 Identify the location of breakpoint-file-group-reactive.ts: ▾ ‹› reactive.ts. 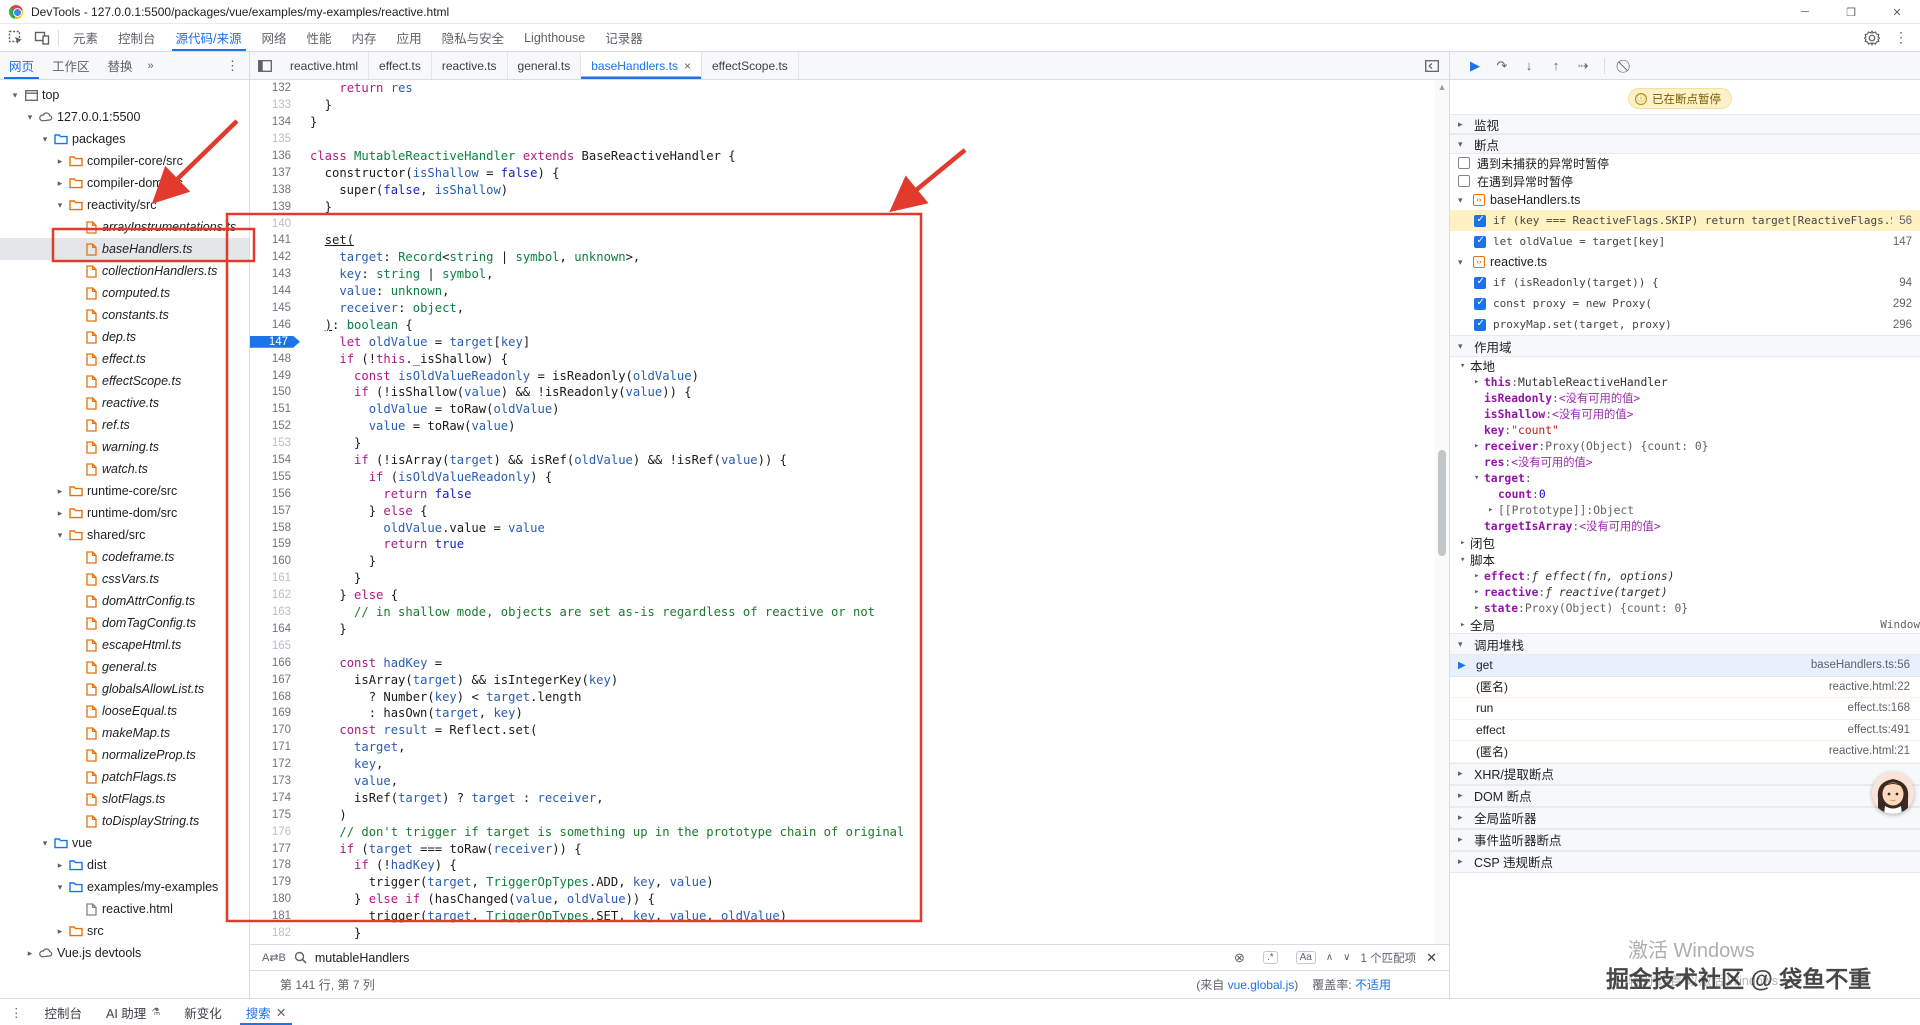
(1685, 262).